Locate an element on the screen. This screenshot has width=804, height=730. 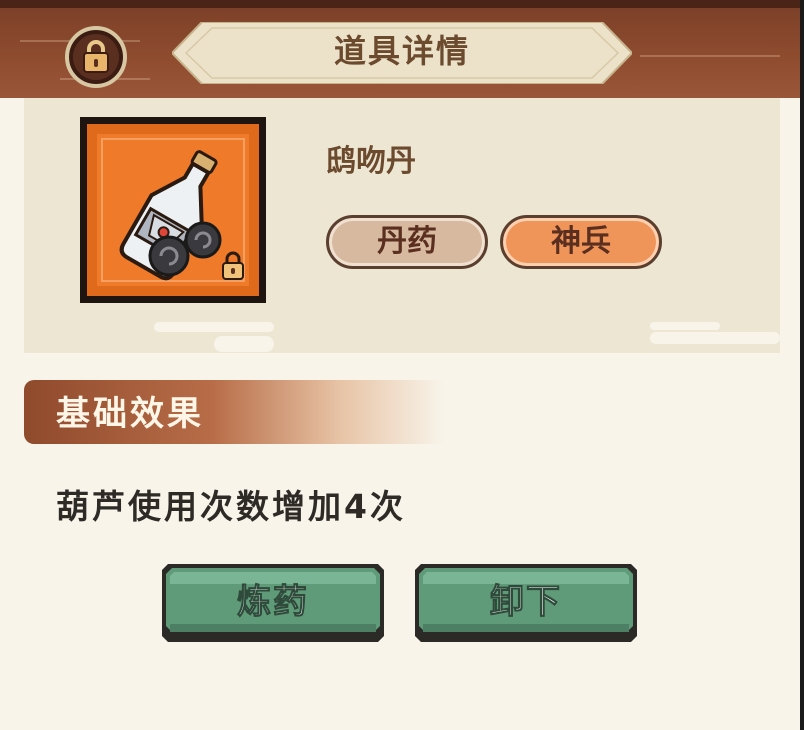
page-title: 道具详情 is located at coordinates (401, 51).